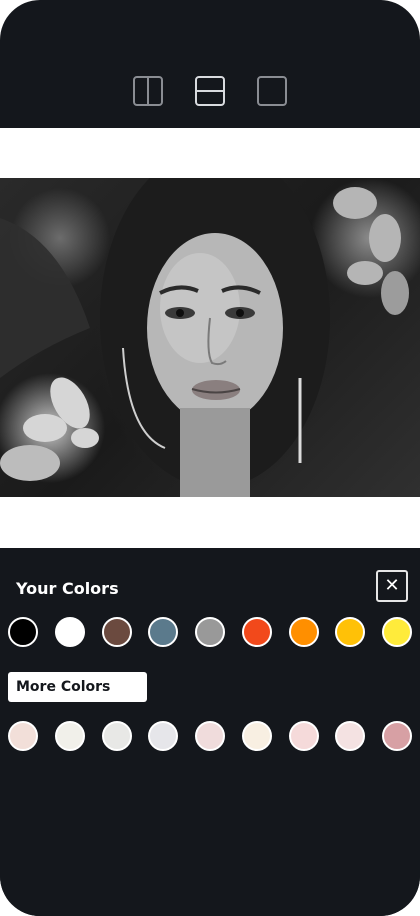 The image size is (420, 916). I want to click on your-colors-title: Your Colors, so click(67, 588).